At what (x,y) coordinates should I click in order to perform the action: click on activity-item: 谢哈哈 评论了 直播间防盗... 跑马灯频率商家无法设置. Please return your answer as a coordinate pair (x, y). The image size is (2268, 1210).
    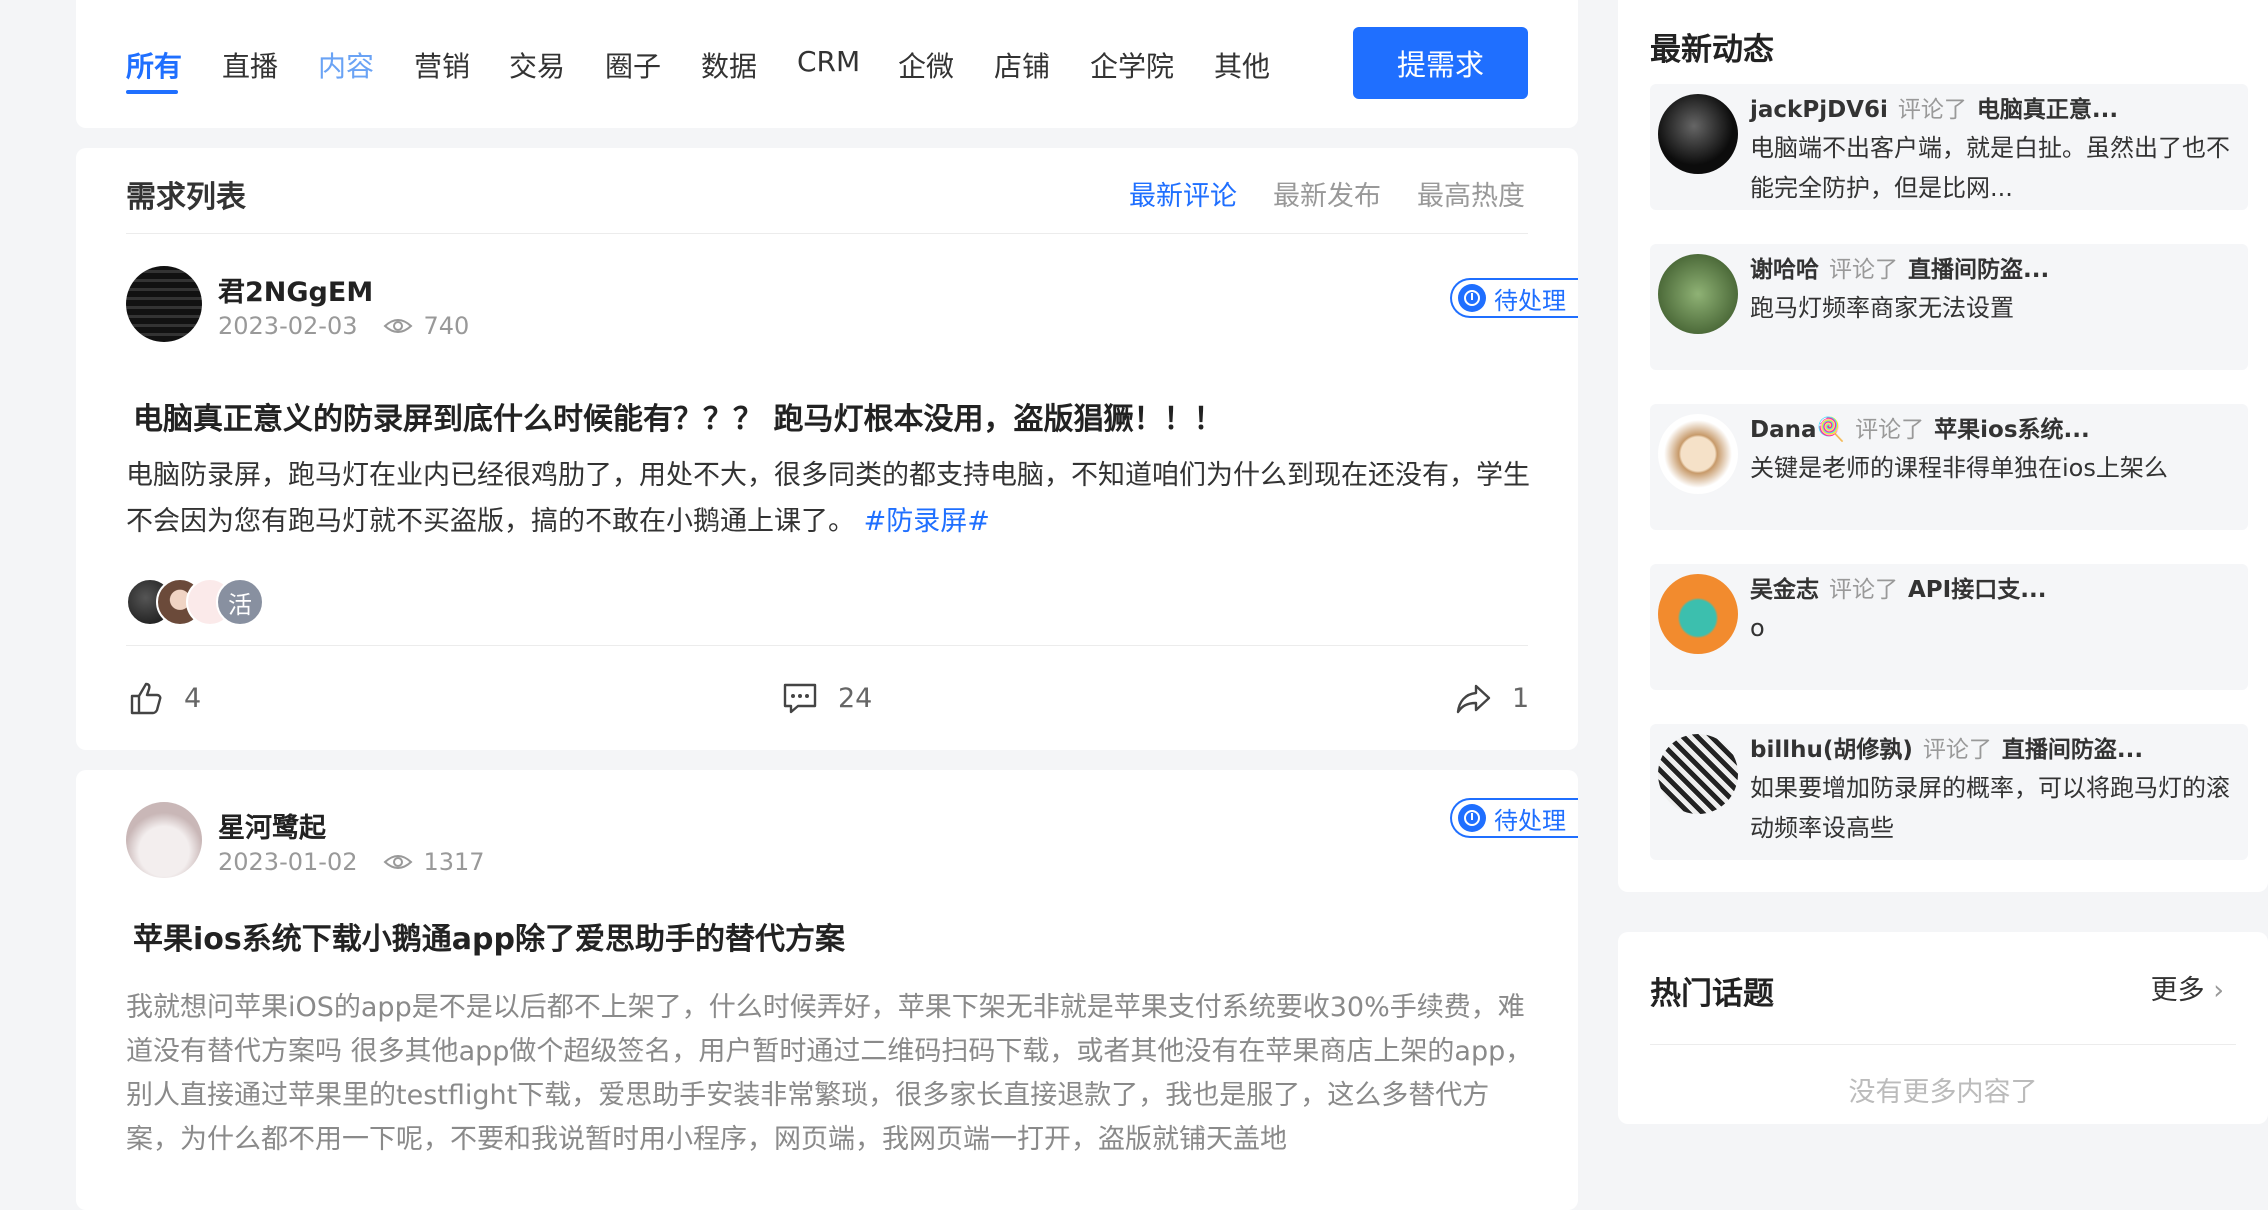
    Looking at the image, I should click on (1949, 307).